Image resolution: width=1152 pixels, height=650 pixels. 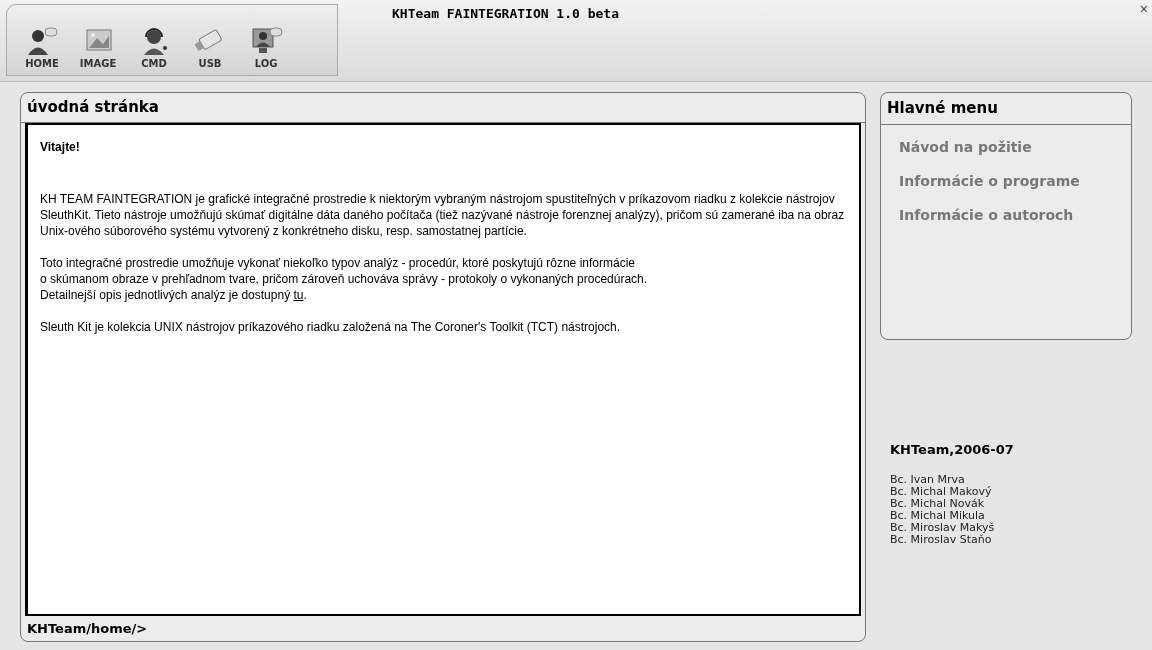 I want to click on menu-link: Informácie o autoroch, so click(x=1006, y=215).